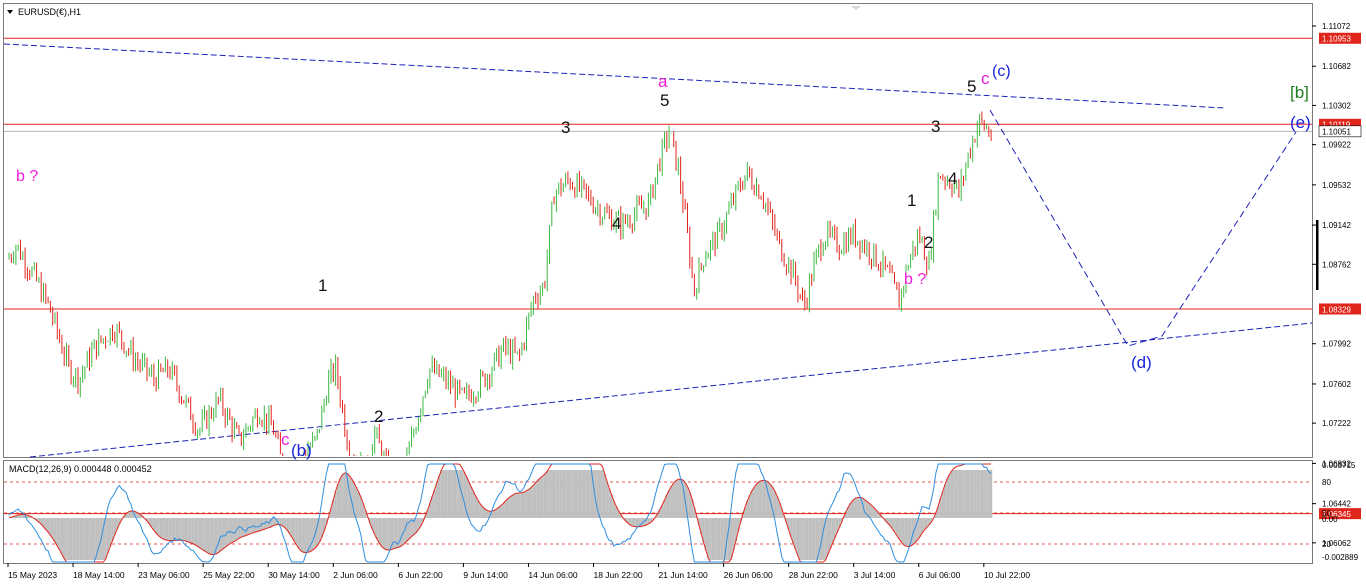 The width and height of the screenshot is (1366, 588). I want to click on x-tick-label: 25 May 22:00, so click(229, 575).